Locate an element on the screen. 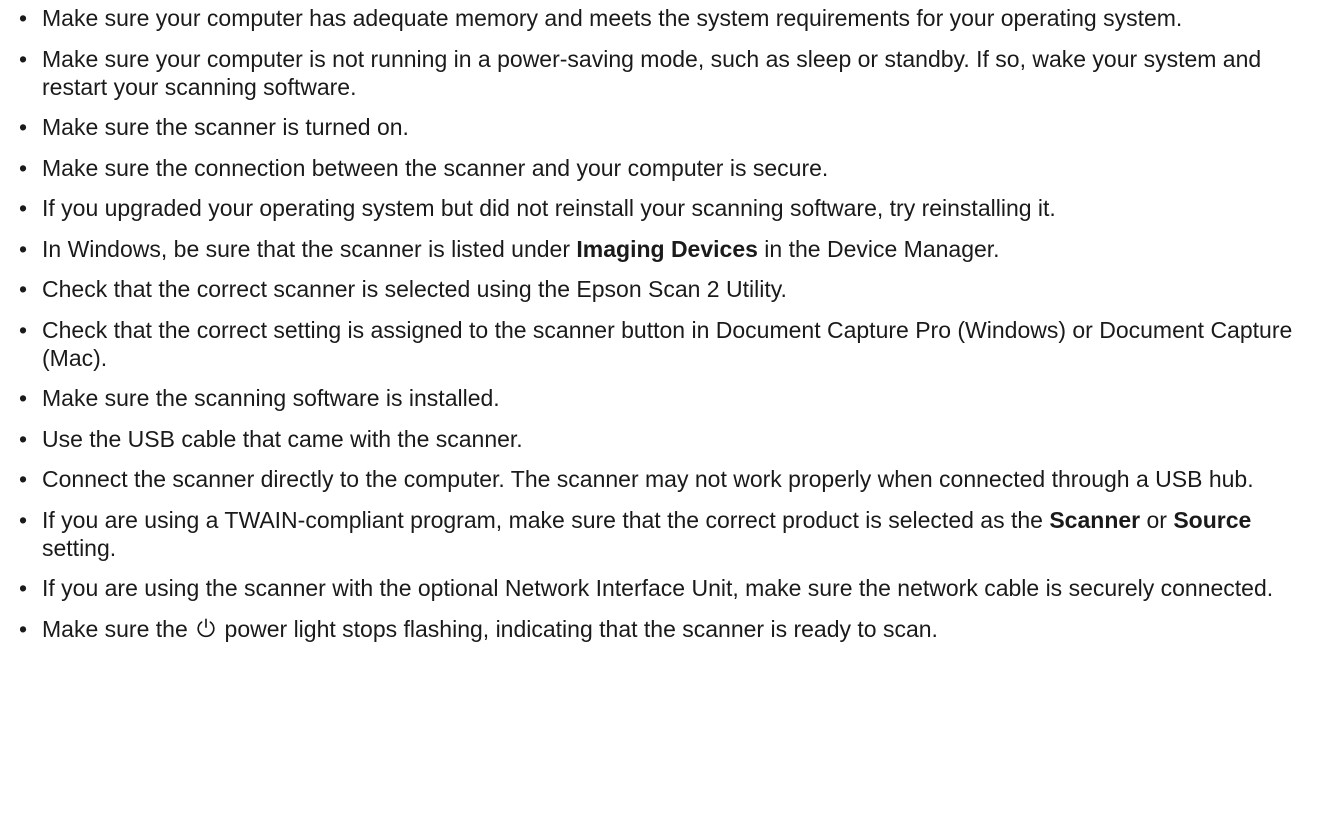 Image resolution: width=1340 pixels, height=837 pixels. item-text: Make sure the is located at coordinates (118, 628).